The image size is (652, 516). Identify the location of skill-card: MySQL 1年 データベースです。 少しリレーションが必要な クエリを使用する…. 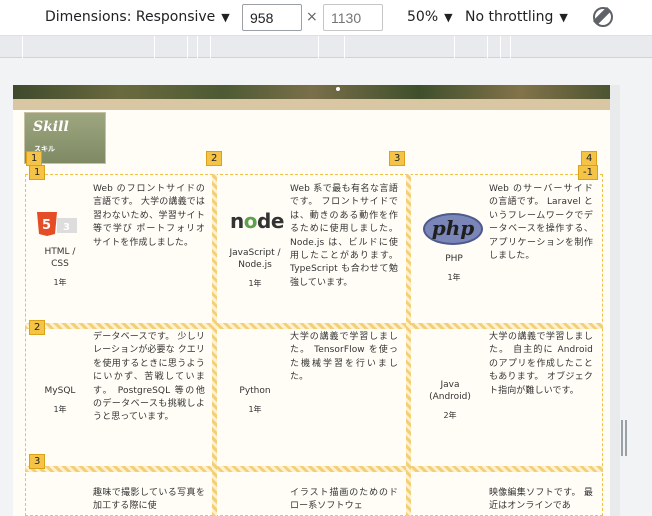
(118, 397).